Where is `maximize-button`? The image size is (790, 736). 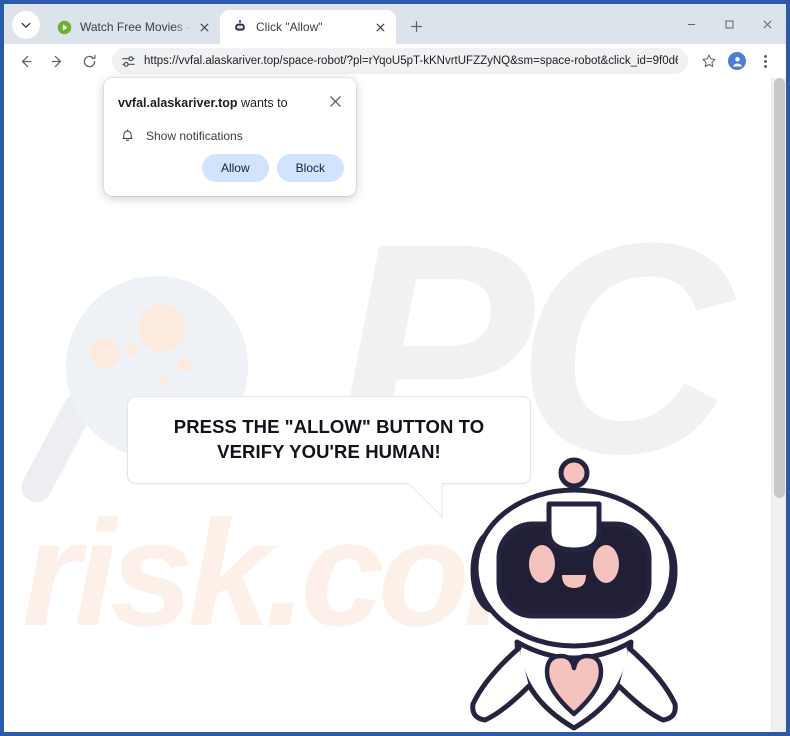
maximize-button is located at coordinates (729, 24).